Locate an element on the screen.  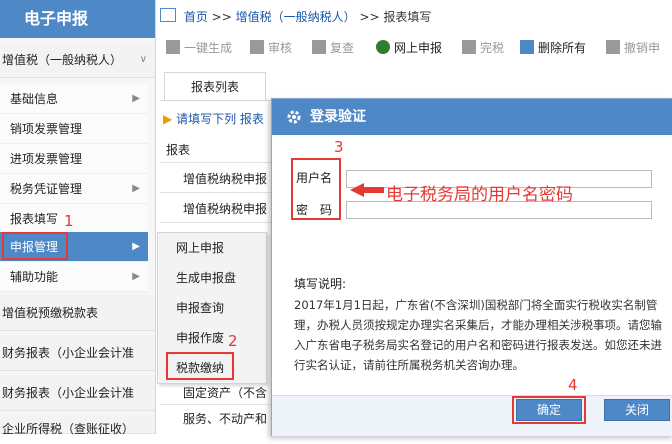
toolbar-label: 审核 is located at coordinates (280, 48).